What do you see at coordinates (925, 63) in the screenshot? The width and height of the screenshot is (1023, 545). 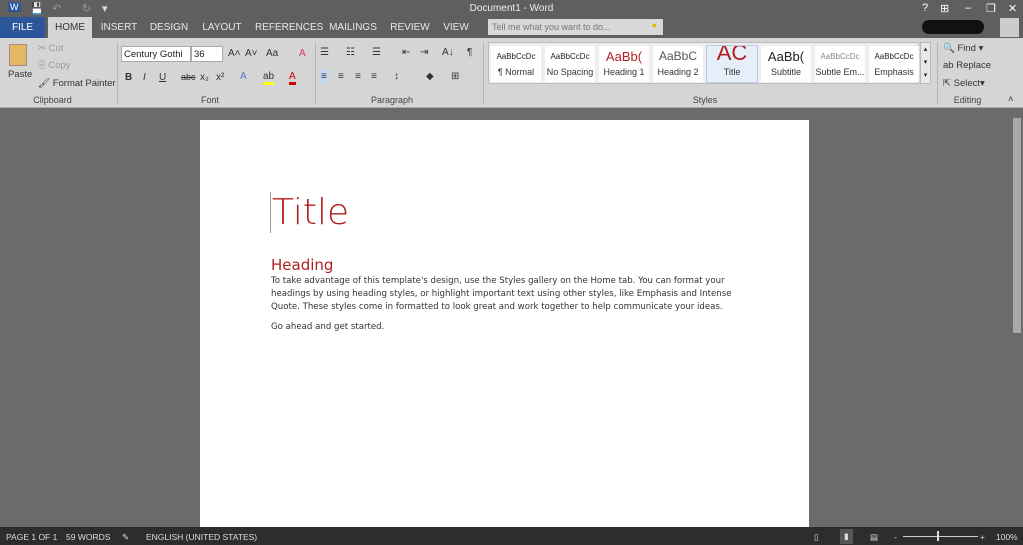 I see `styles-scroll-buttons: ▴ ▾ ▾` at bounding box center [925, 63].